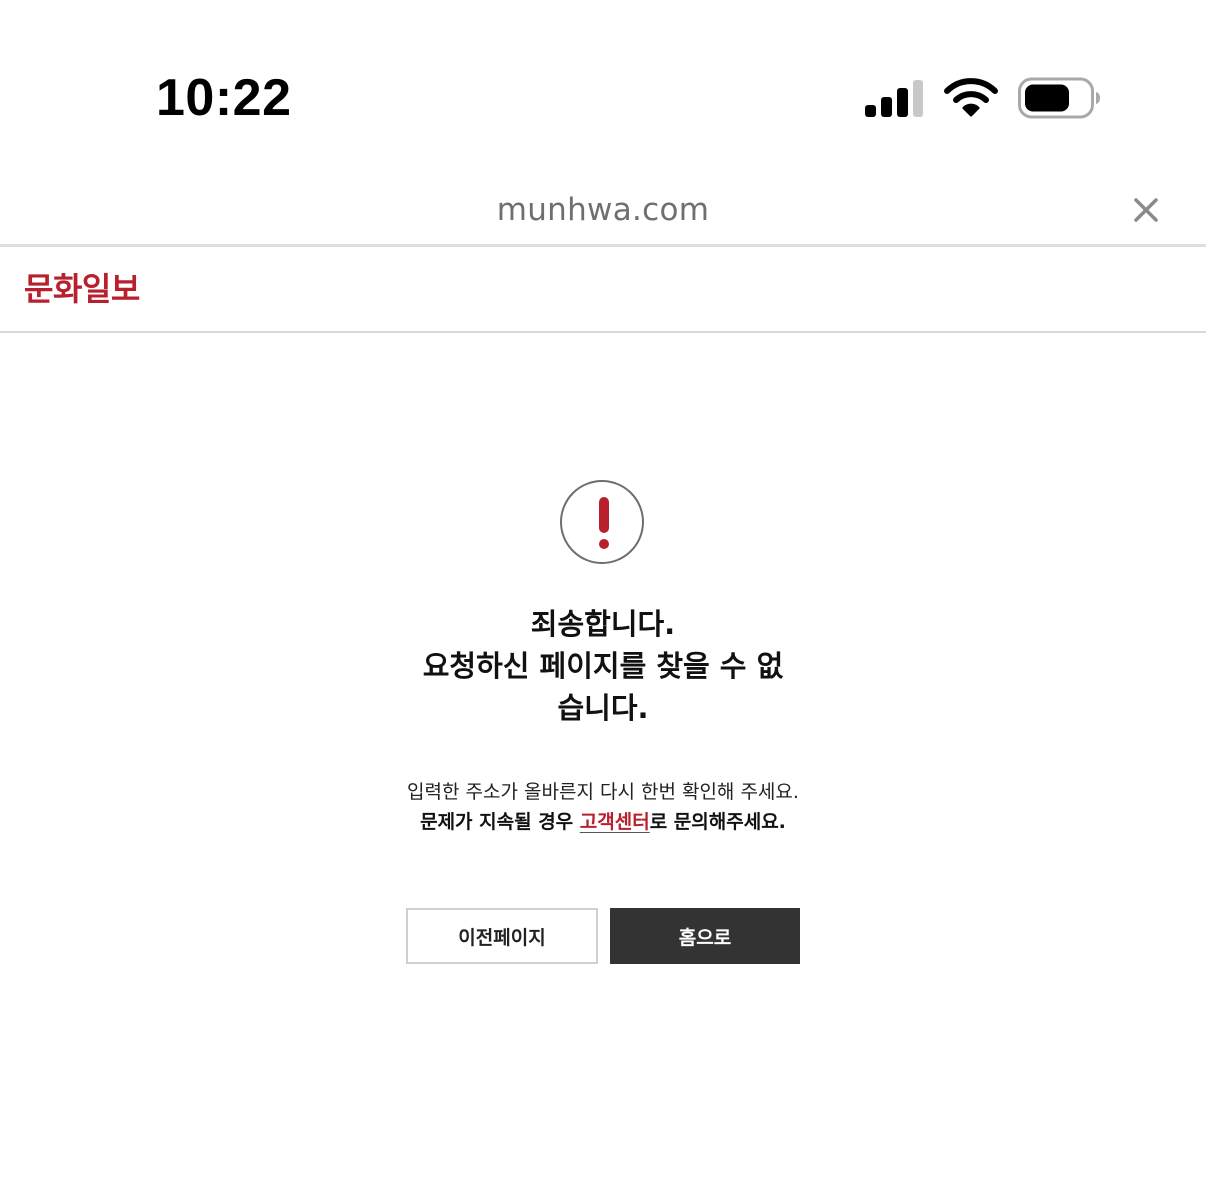 This screenshot has width=1206, height=1191. I want to click on battery-icon, so click(1059, 98).